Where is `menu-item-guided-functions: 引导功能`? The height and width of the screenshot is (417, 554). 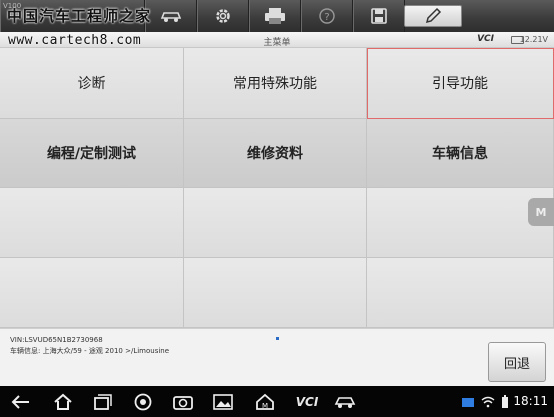
menu-item-guided-functions: 引导功能 is located at coordinates (460, 83).